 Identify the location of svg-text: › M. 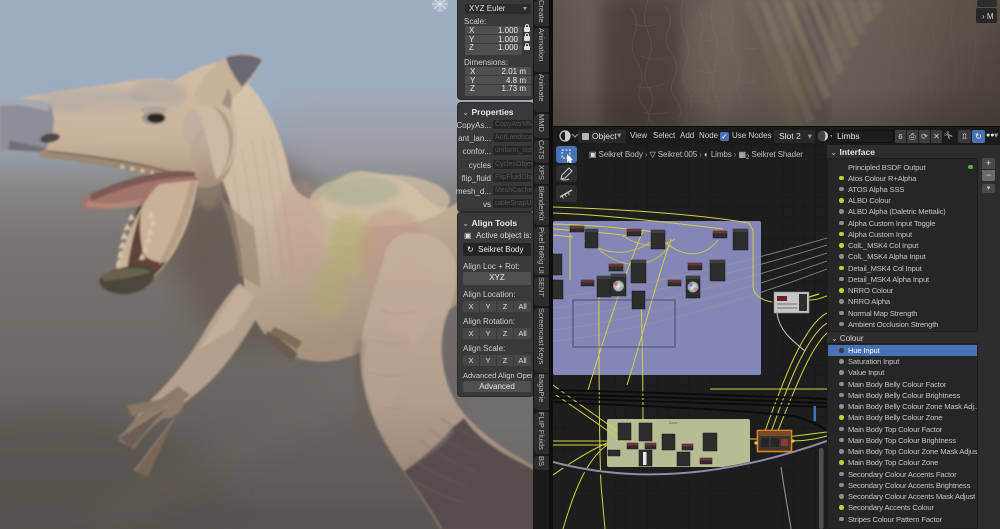
(988, 16).